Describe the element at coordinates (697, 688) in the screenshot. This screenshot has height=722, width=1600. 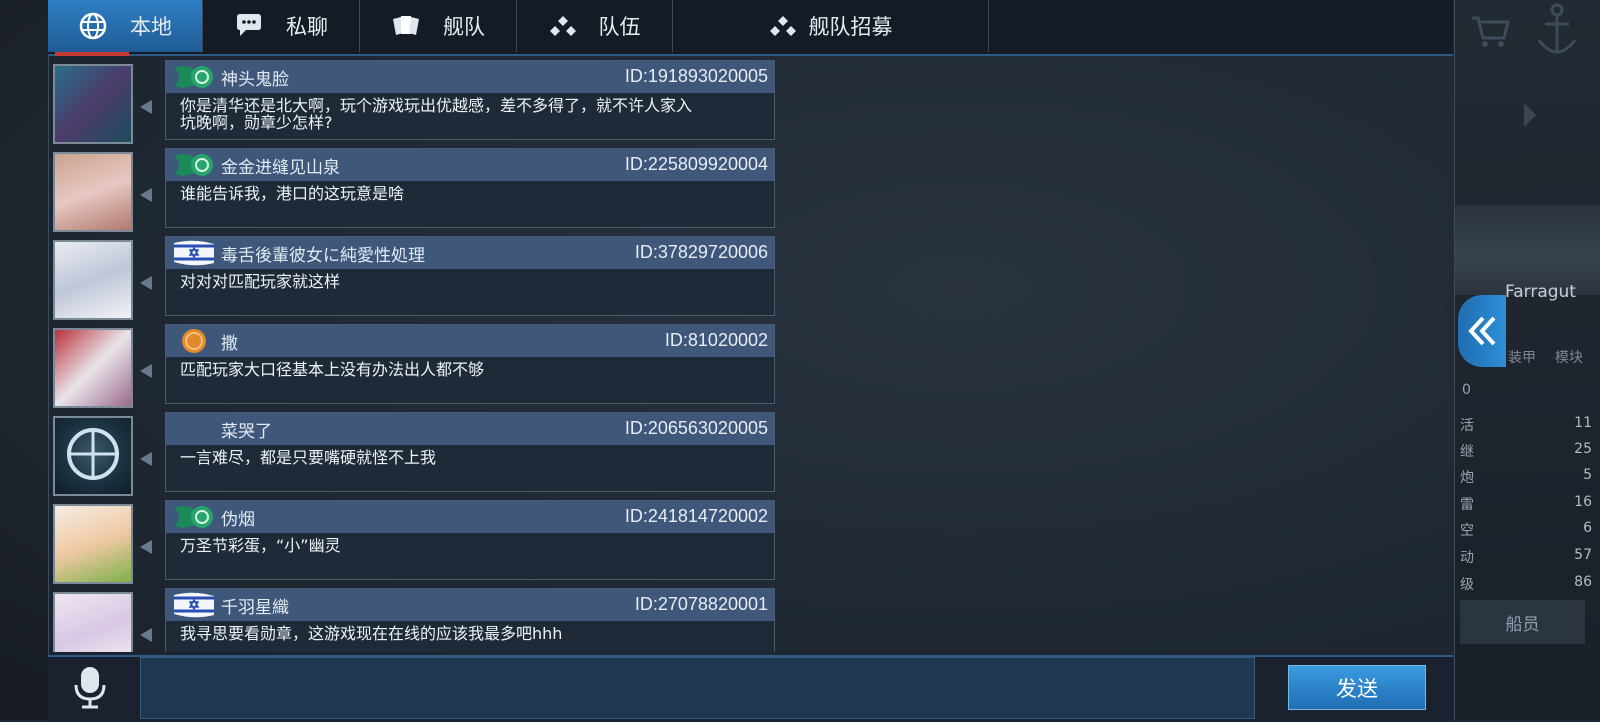
I see `message-input` at that location.